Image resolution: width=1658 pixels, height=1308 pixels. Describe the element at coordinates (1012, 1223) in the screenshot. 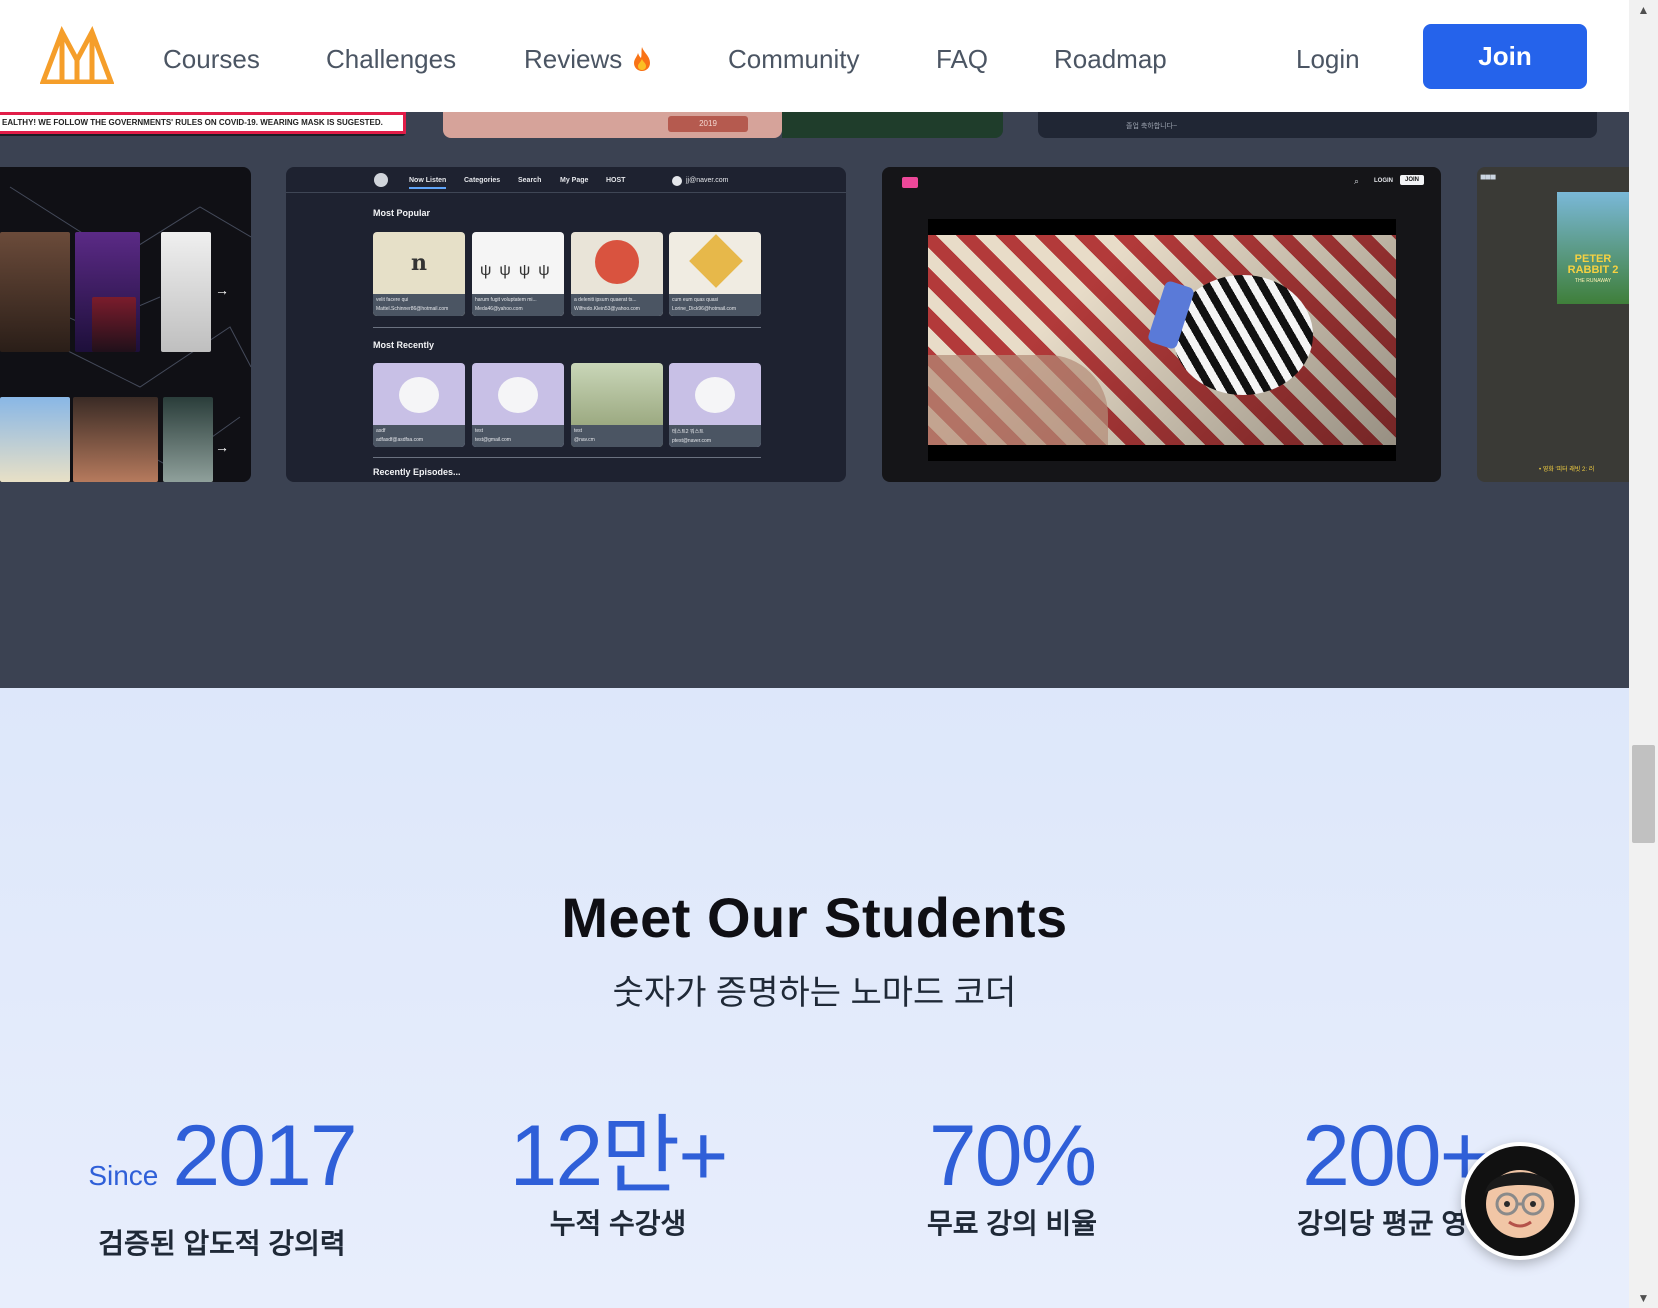

I see `stat-caption: 무료 강의 비율` at that location.